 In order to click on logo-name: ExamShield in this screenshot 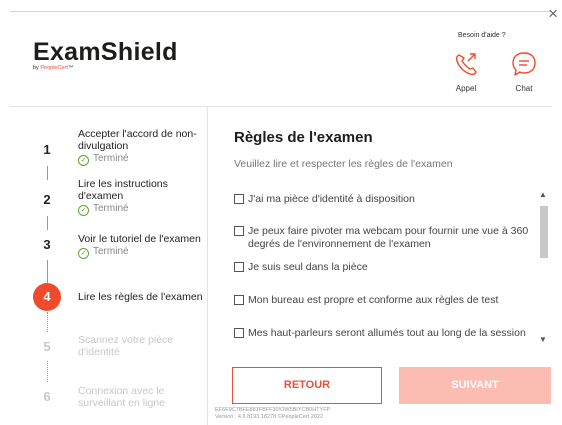, I will do `click(105, 52)`.